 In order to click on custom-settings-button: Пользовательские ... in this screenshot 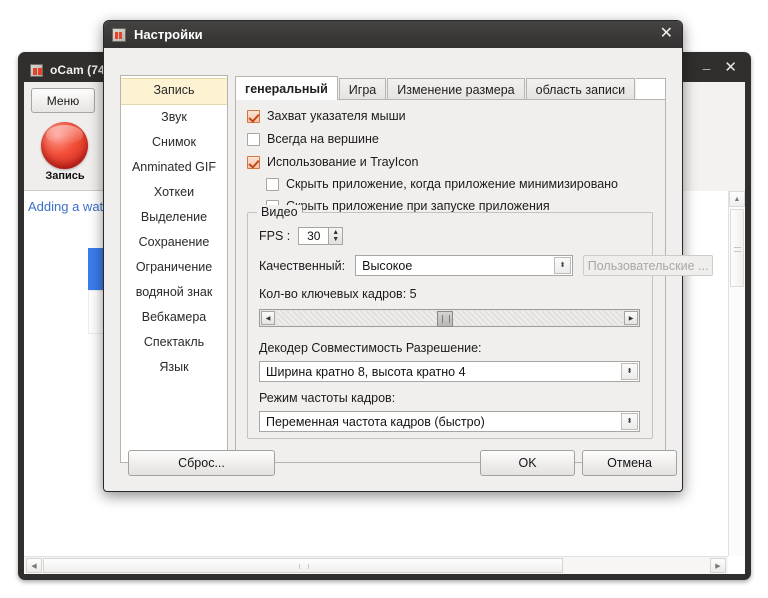, I will do `click(648, 265)`.